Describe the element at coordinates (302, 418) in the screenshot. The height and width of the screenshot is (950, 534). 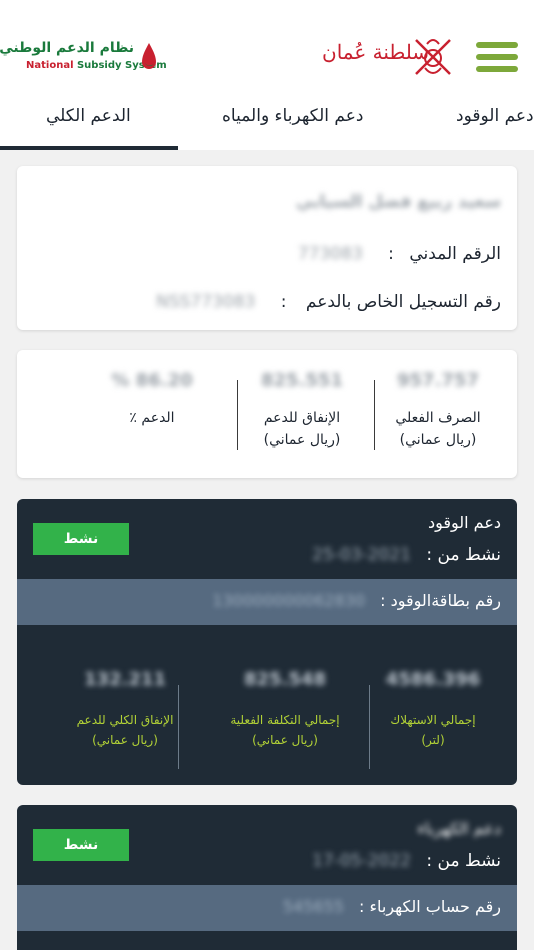
I see `subsidy-spend-label-1: الإنفاق للدعم` at that location.